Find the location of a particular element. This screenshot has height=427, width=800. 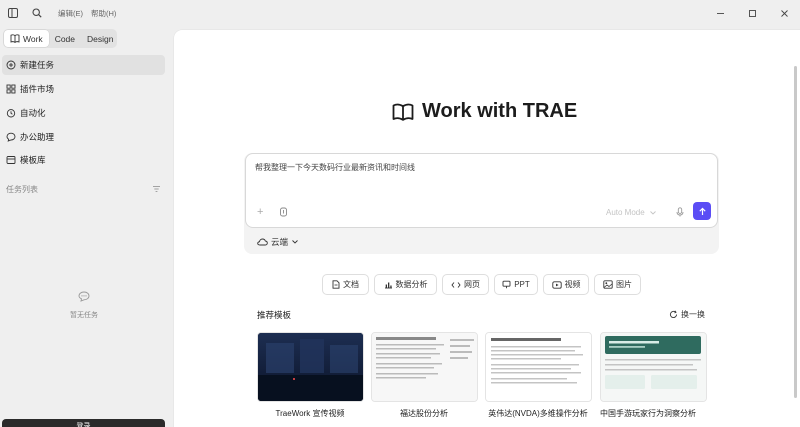

template-card-stock-analysis is located at coordinates (424, 367).